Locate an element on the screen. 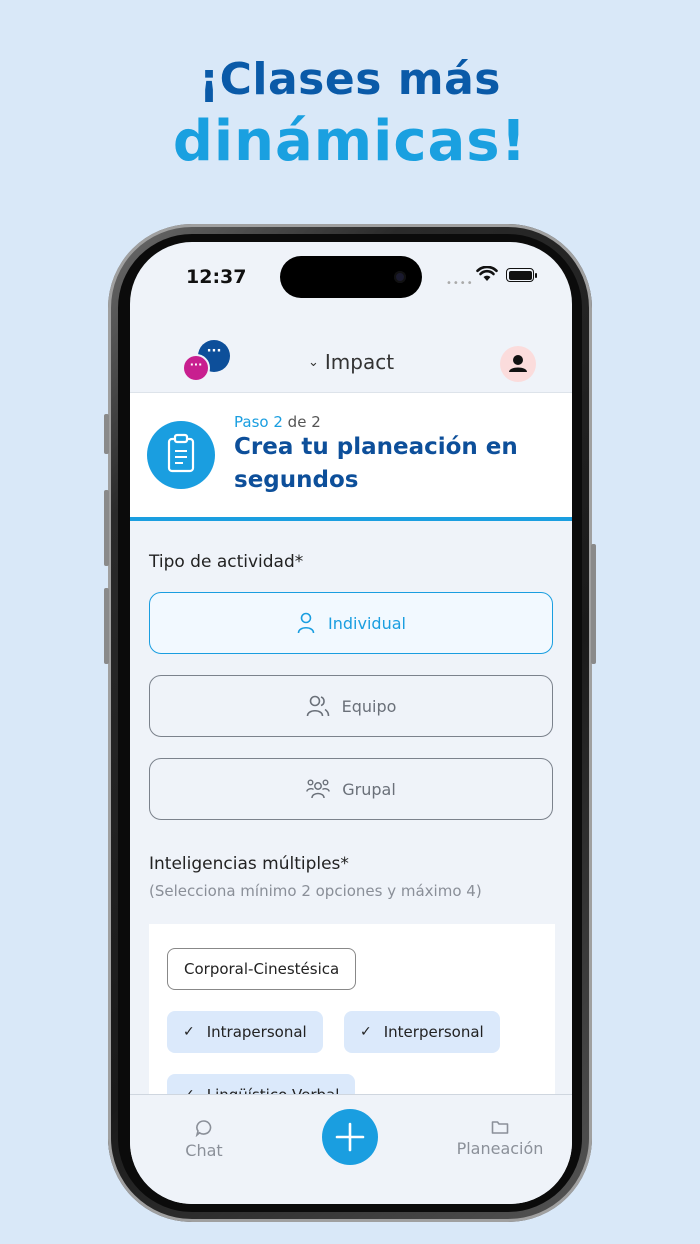 The width and height of the screenshot is (700, 1244). clipboard-icon is located at coordinates (181, 455).